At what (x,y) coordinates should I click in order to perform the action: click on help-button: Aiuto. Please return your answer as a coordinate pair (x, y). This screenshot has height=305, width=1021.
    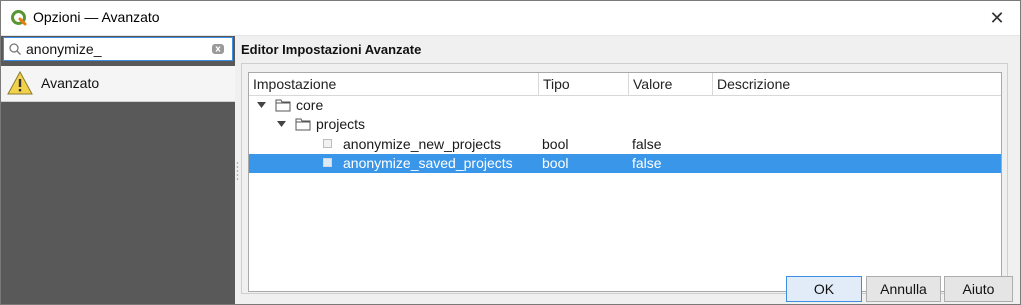
    Looking at the image, I should click on (978, 289).